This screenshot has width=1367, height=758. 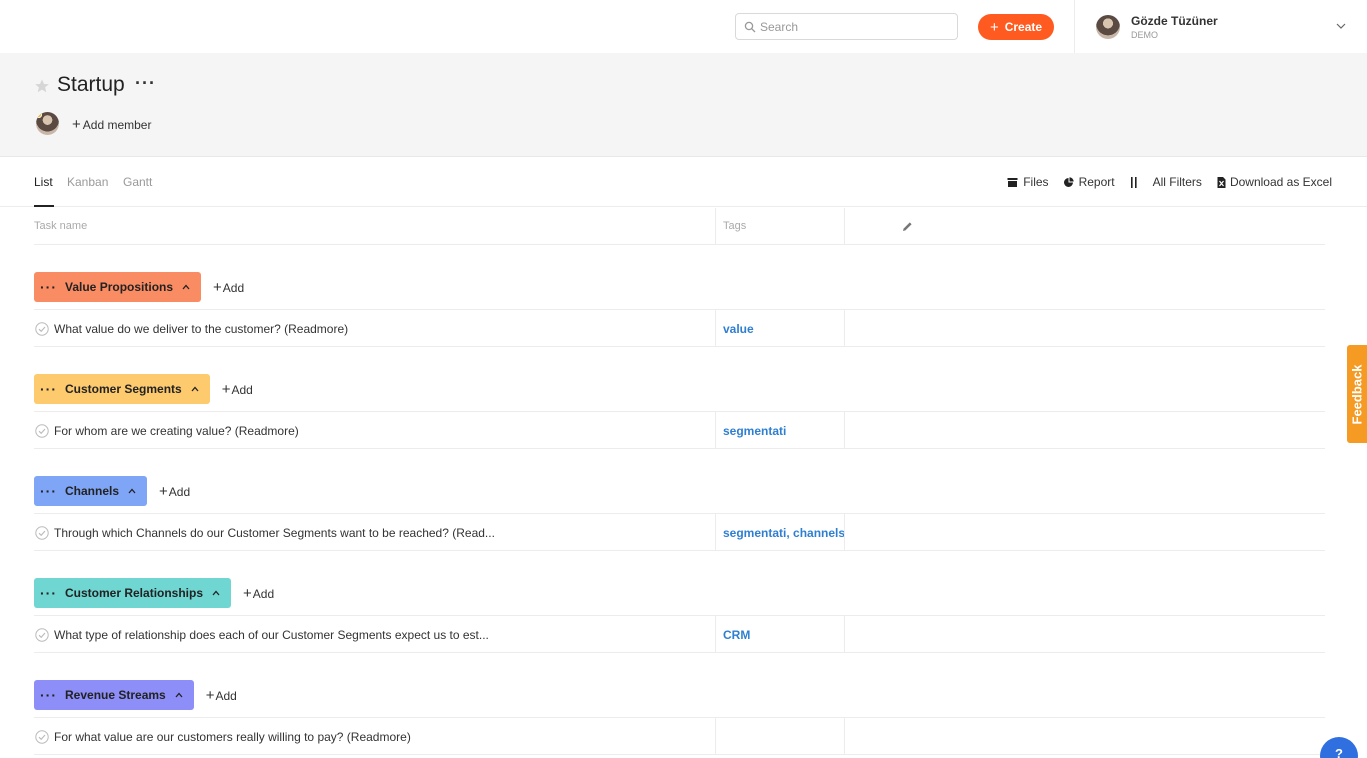 What do you see at coordinates (754, 431) in the screenshot?
I see `task-tags: segmentati` at bounding box center [754, 431].